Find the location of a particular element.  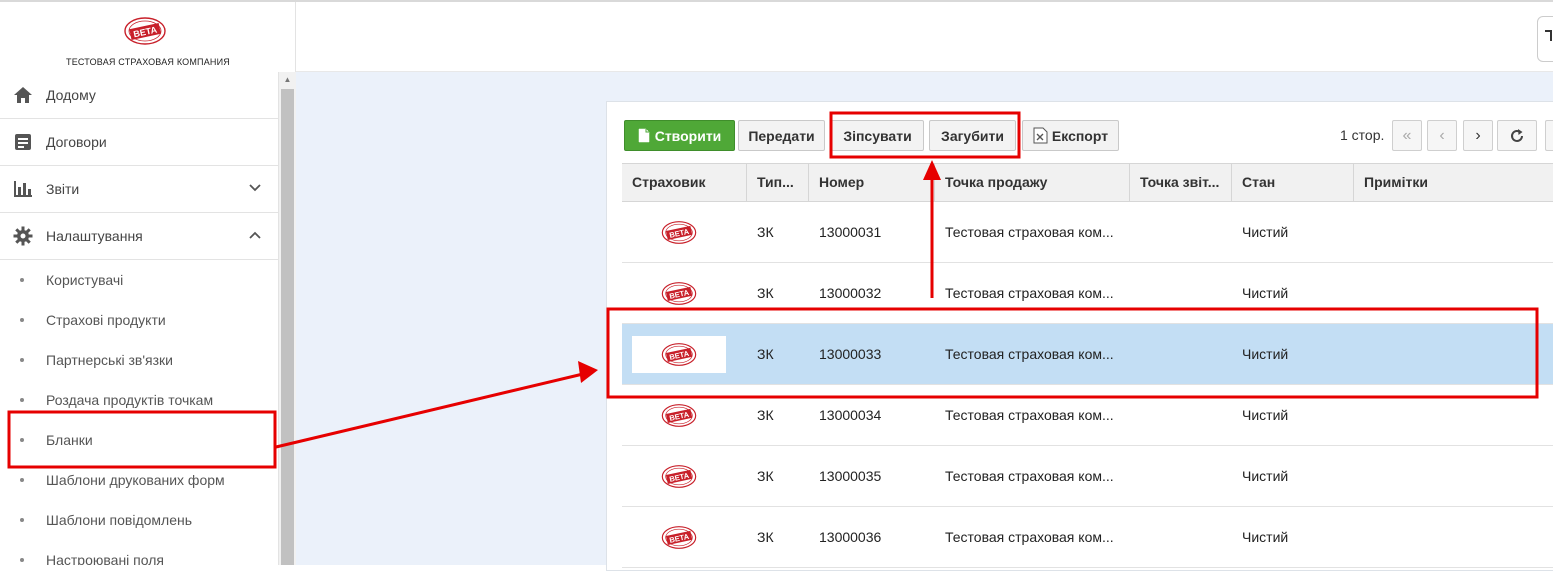

sidebar-subitem-insurance-products: Страхові продукти is located at coordinates (139, 320).